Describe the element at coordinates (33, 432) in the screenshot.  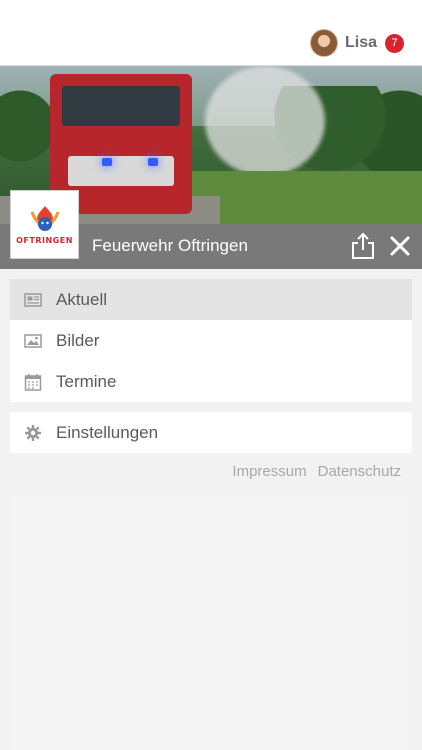
I see `gear-icon` at that location.